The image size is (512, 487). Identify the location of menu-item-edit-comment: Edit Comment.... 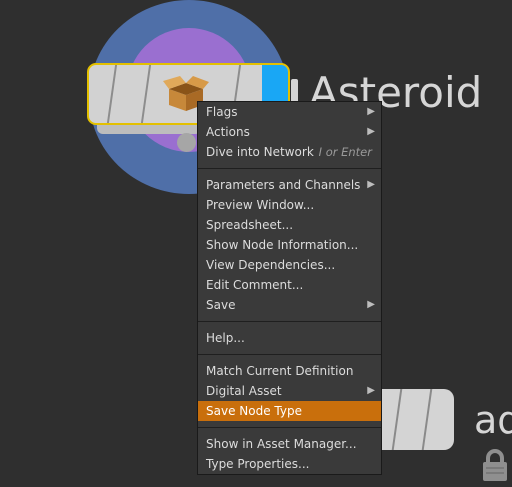
(289, 285).